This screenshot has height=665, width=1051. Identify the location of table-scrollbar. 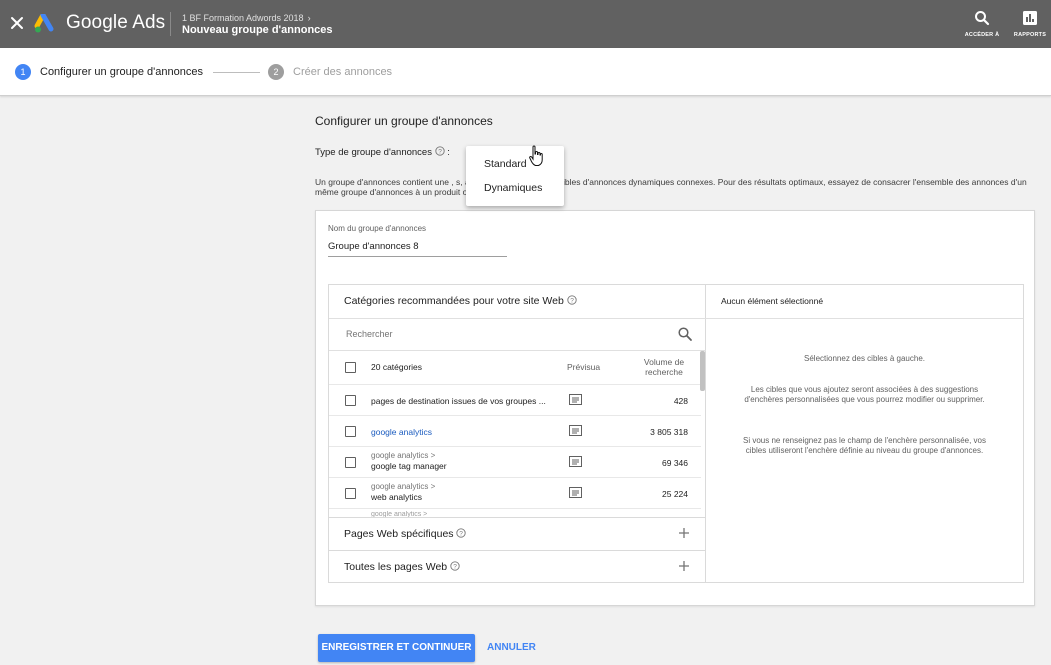
(702, 371).